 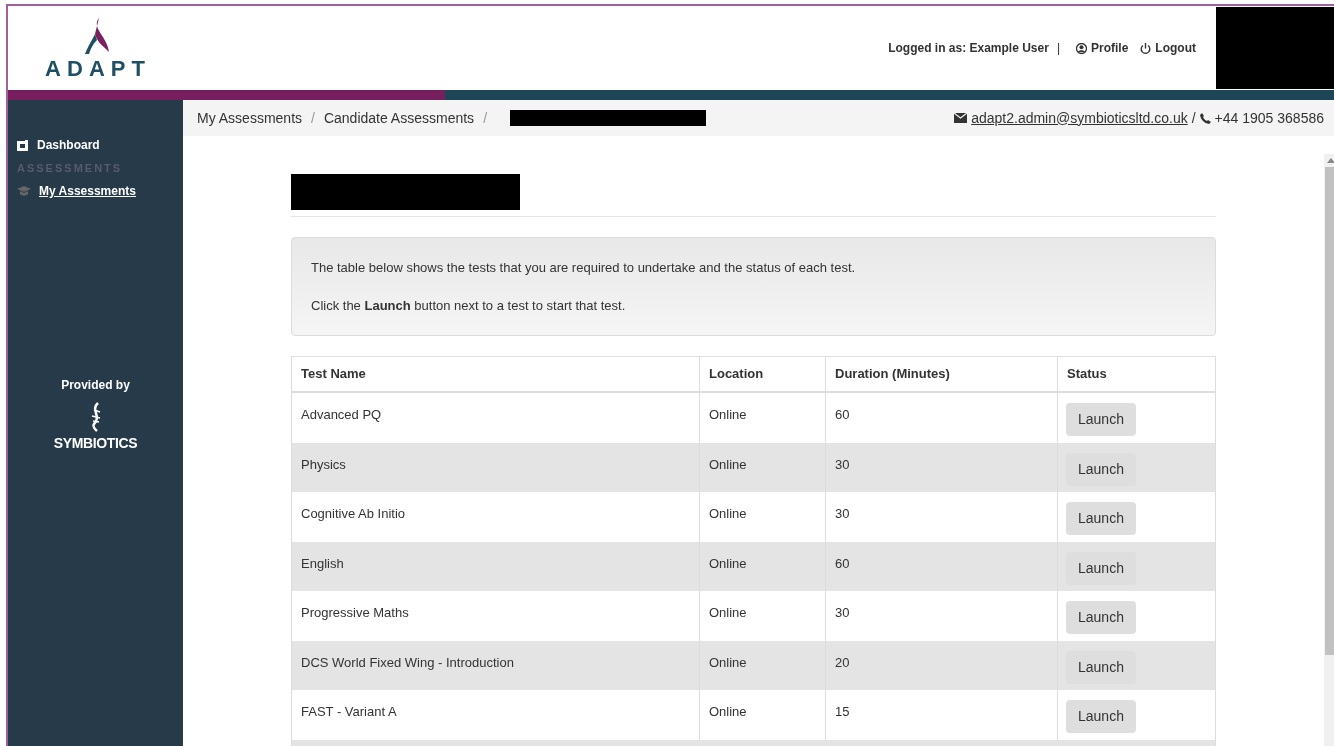 I want to click on table-cell: 60, so click(x=941, y=418).